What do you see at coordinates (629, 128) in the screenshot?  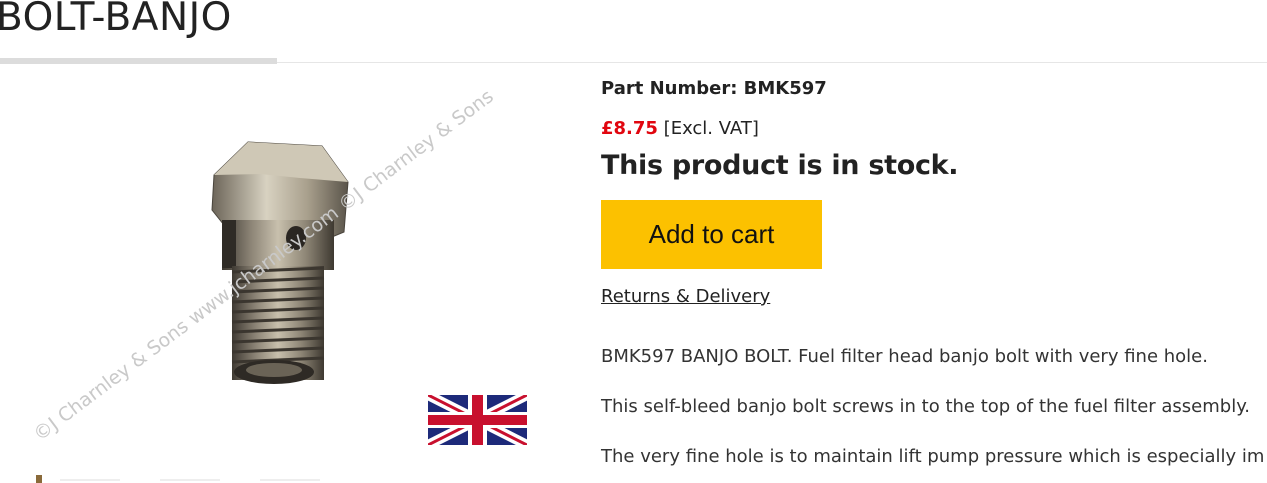 I see `price: £8.75` at bounding box center [629, 128].